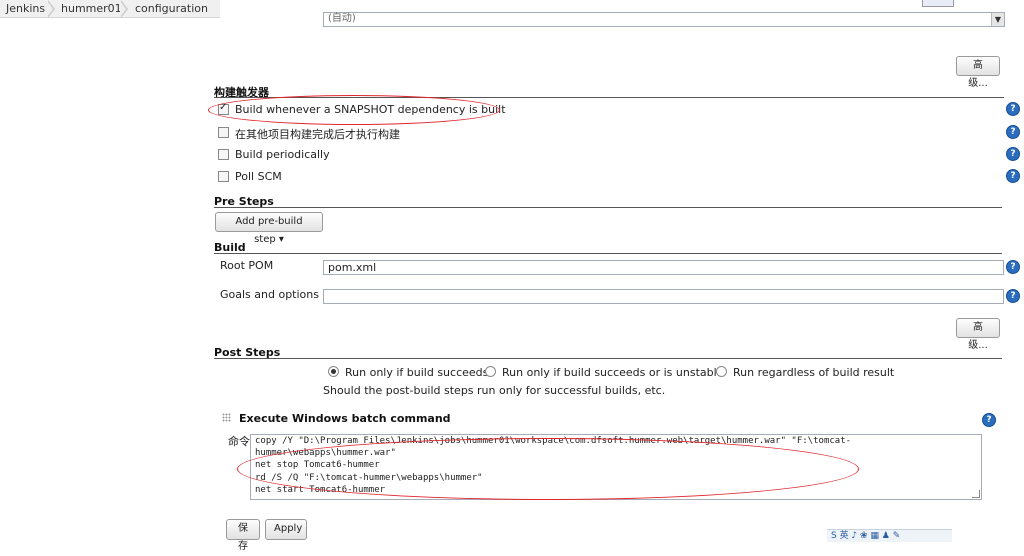 Image resolution: width=1024 pixels, height=556 pixels. I want to click on ime-toolbar-text: S 英 ♪ ❀ ▦ ♟ ✎, so click(866, 536).